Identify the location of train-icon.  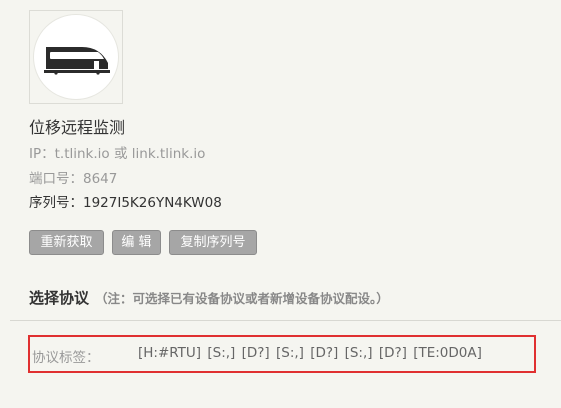
(77, 61).